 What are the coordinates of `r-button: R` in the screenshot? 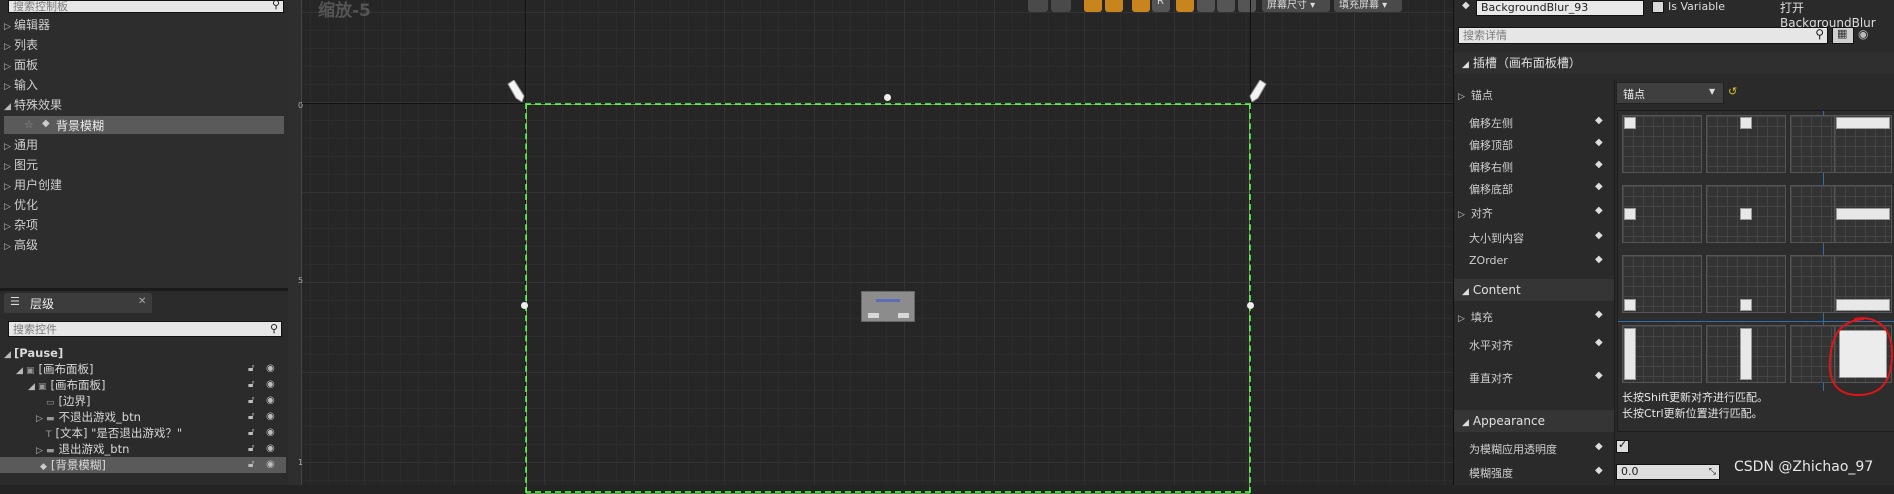 It's located at (1161, 6).